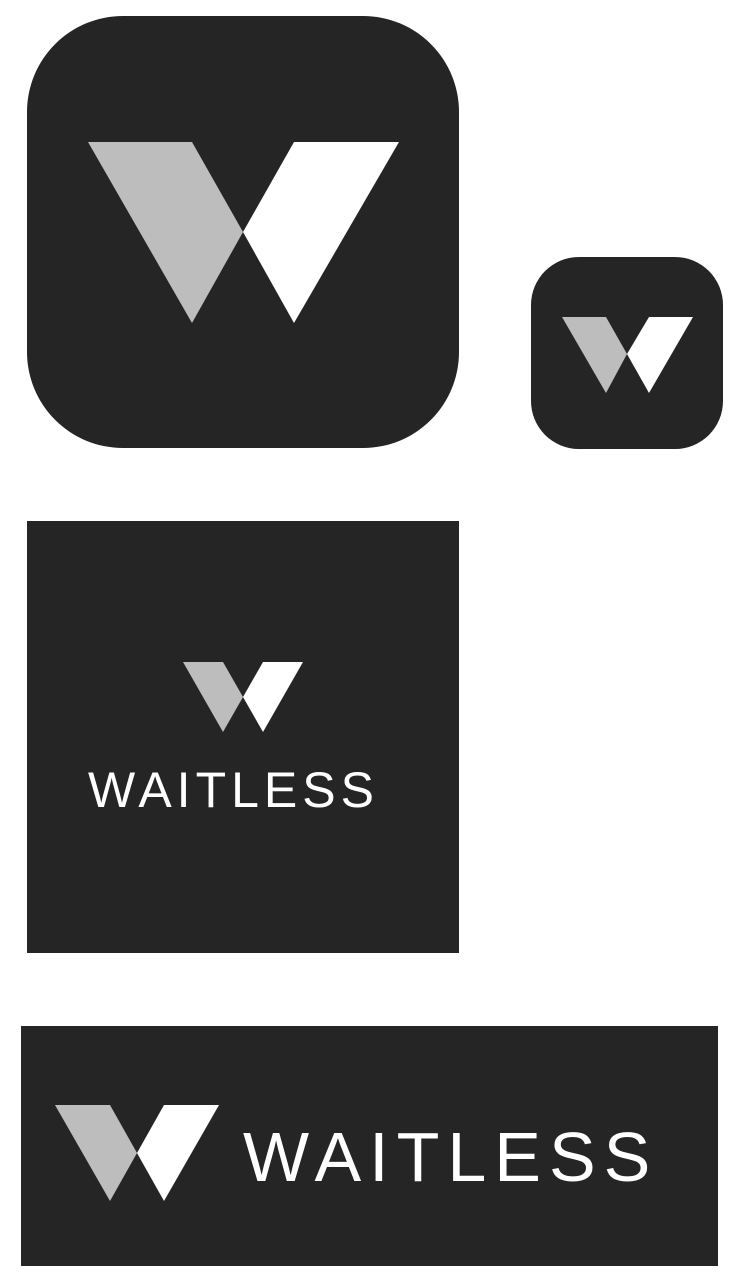 The width and height of the screenshot is (750, 1286). I want to click on app-icon-small, so click(627, 353).